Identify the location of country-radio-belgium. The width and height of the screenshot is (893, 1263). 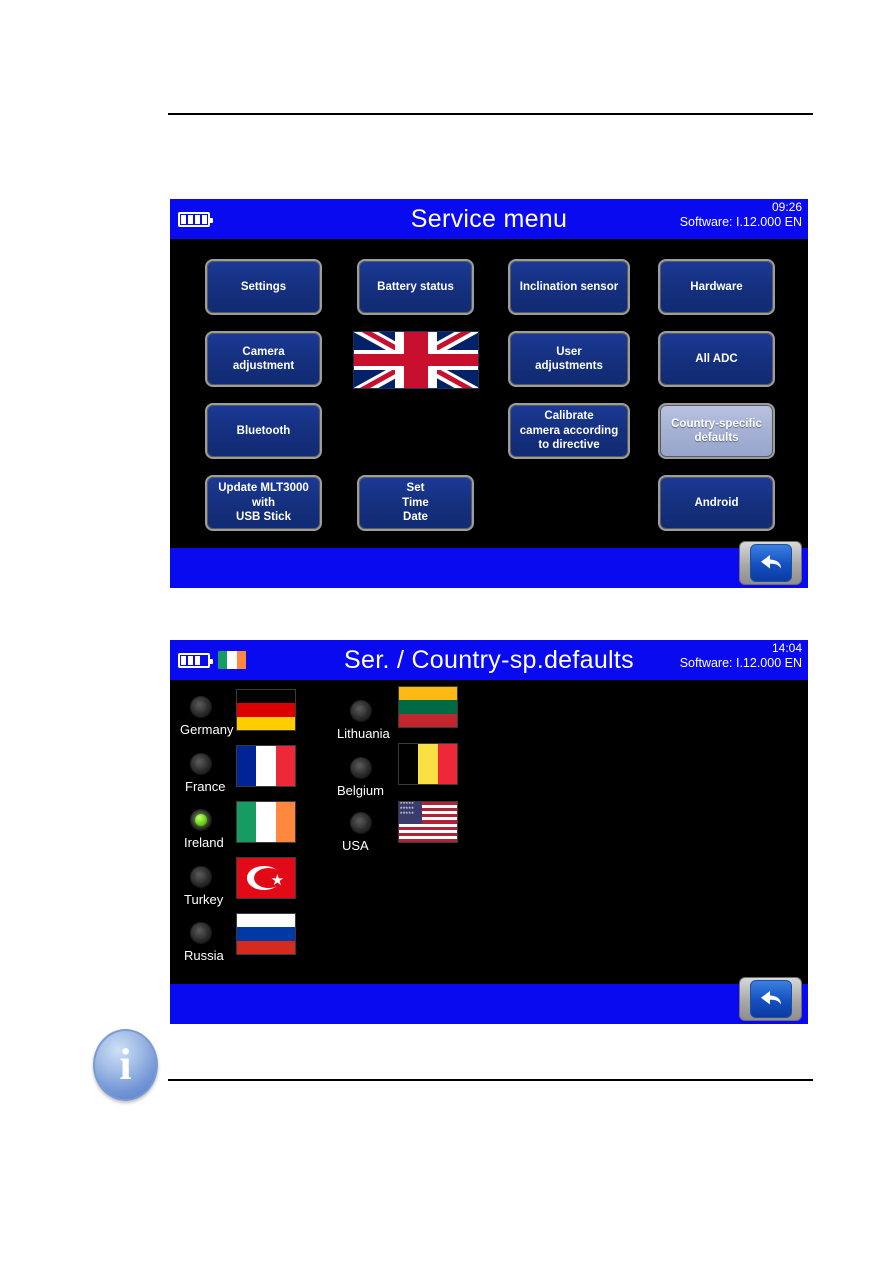
(361, 768).